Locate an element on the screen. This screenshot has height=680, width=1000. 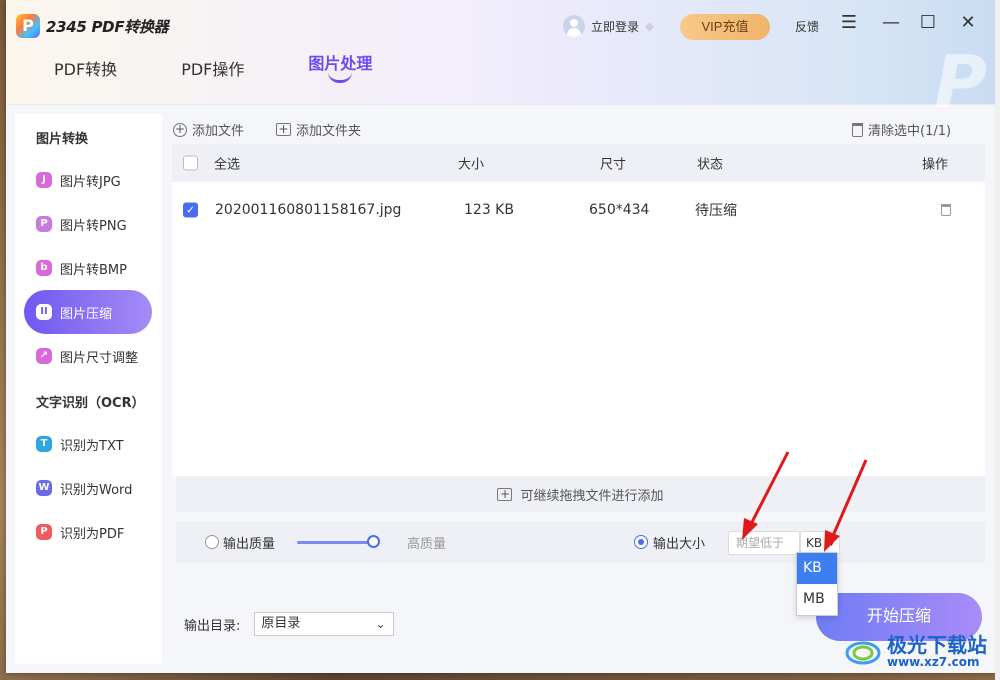
app-logo-icon: P is located at coordinates (28, 26).